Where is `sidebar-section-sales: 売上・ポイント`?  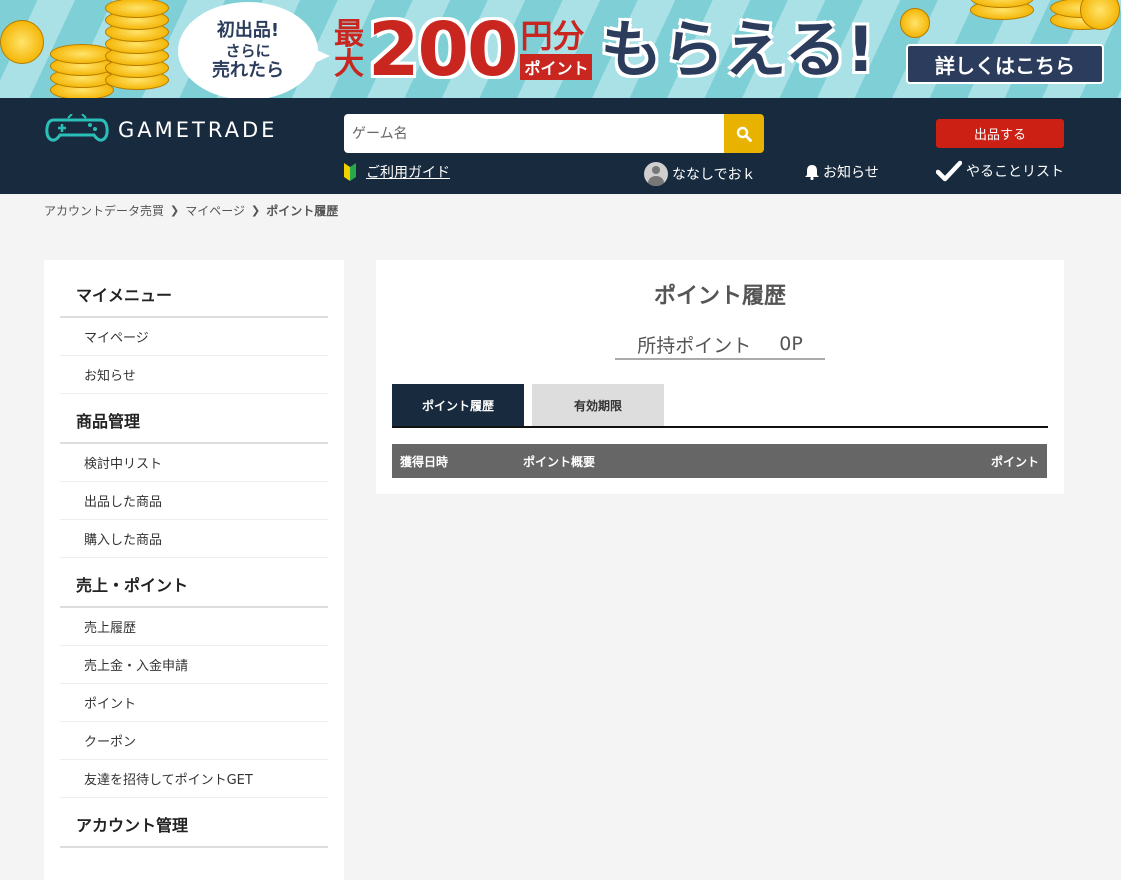 sidebar-section-sales: 売上・ポイント is located at coordinates (194, 583).